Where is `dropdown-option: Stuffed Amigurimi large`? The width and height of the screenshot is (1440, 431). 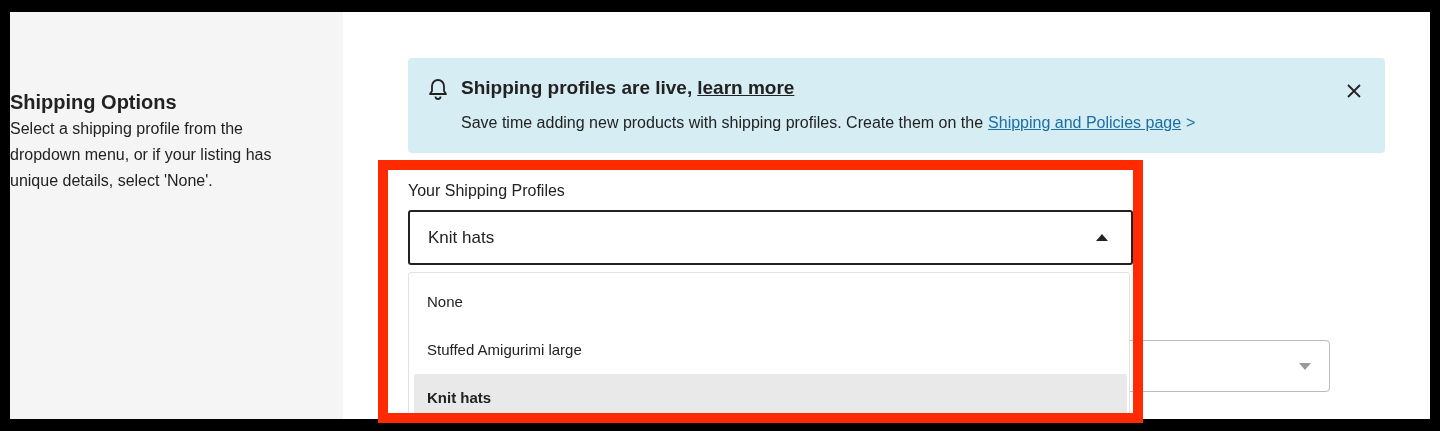
dropdown-option: Stuffed Amigurimi large is located at coordinates (770, 350).